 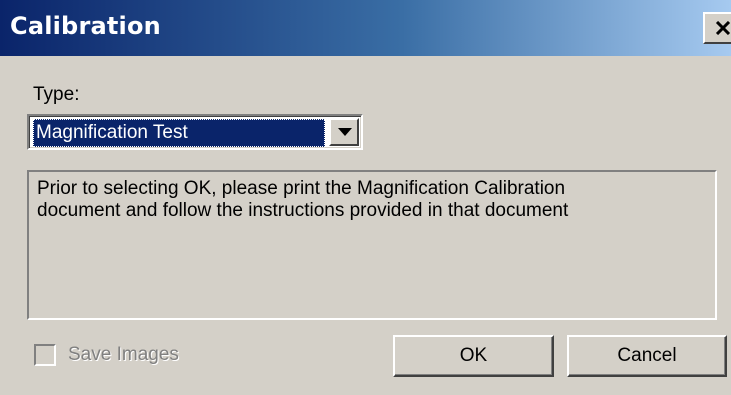 What do you see at coordinates (179, 133) in the screenshot?
I see `type-selected-value: Magnification Test` at bounding box center [179, 133].